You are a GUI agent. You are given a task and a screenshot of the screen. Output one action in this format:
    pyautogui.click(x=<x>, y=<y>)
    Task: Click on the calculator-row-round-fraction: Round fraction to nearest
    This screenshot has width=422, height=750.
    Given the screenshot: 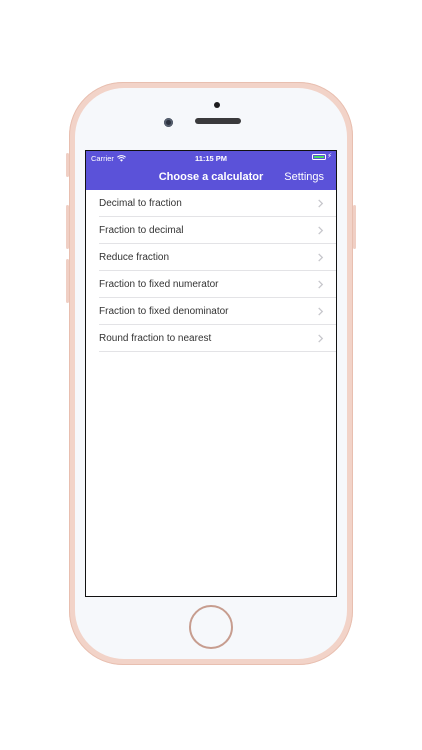 What is the action you would take?
    pyautogui.click(x=211, y=338)
    